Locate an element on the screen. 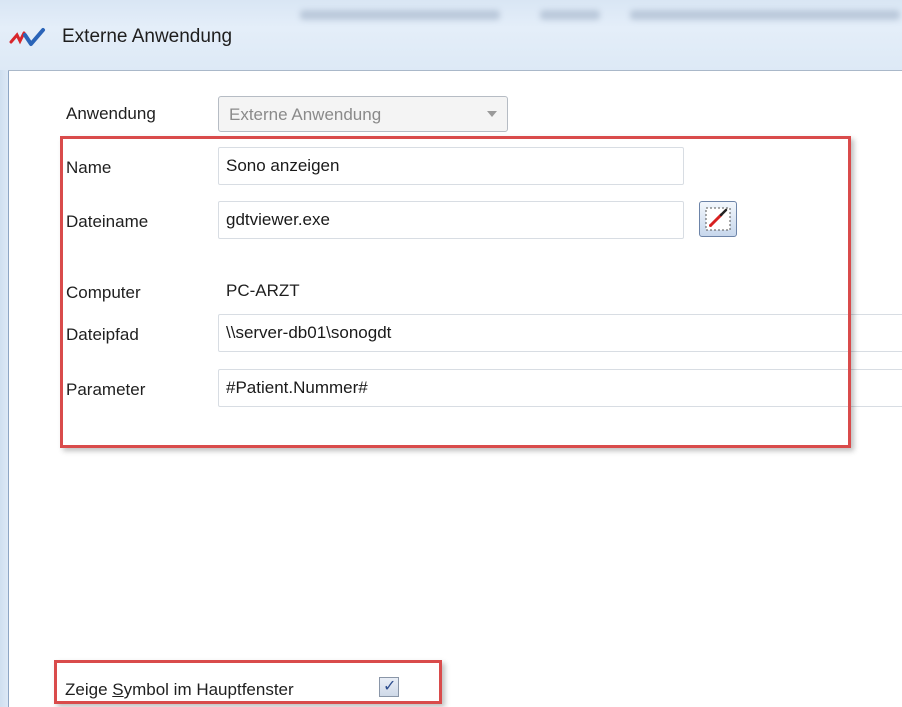  chevron-down-icon is located at coordinates (492, 114).